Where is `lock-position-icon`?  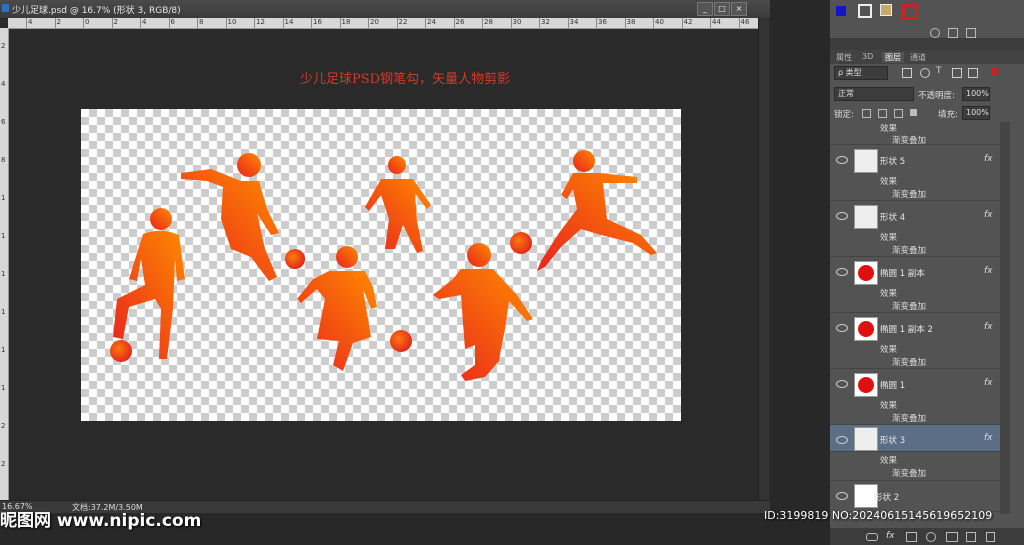 lock-position-icon is located at coordinates (898, 113).